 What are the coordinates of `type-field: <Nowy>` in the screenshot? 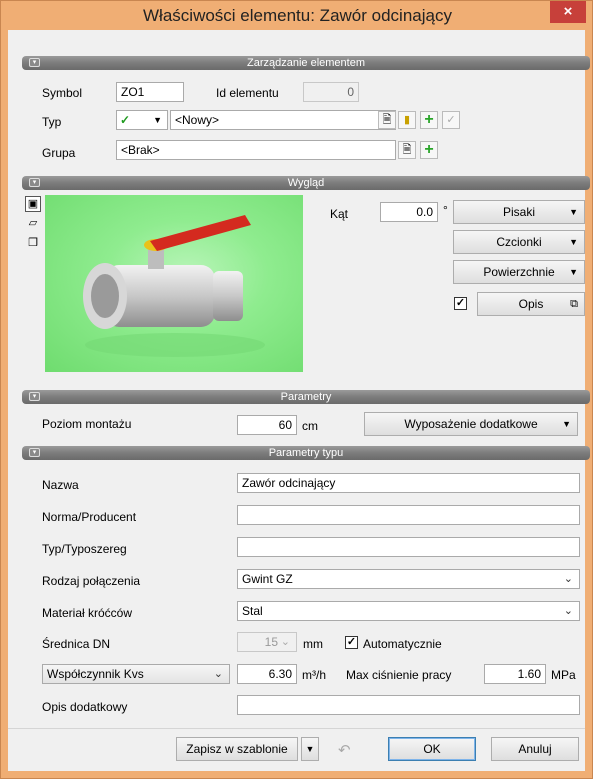 It's located at (283, 120).